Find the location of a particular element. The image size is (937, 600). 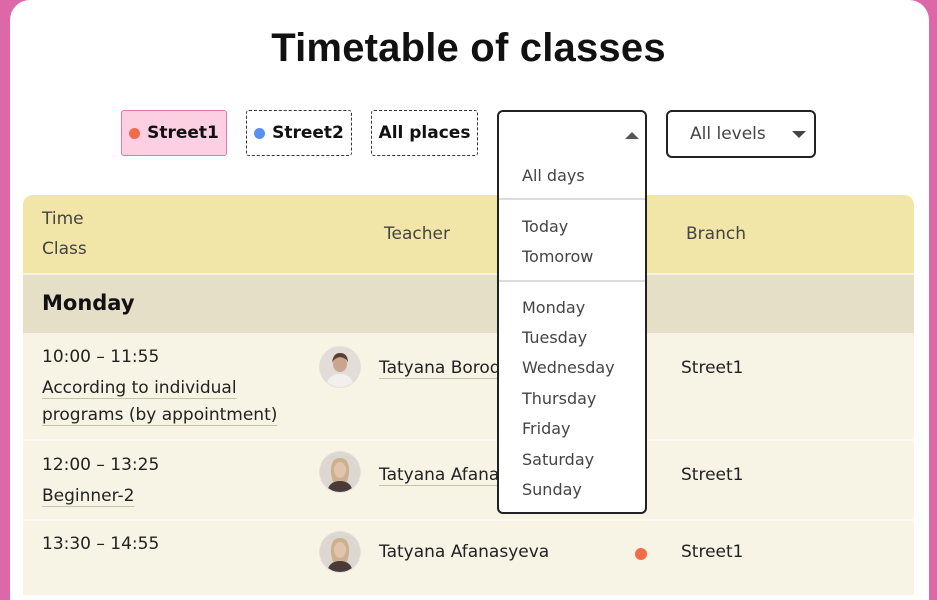

header-branch: Branch is located at coordinates (716, 234).